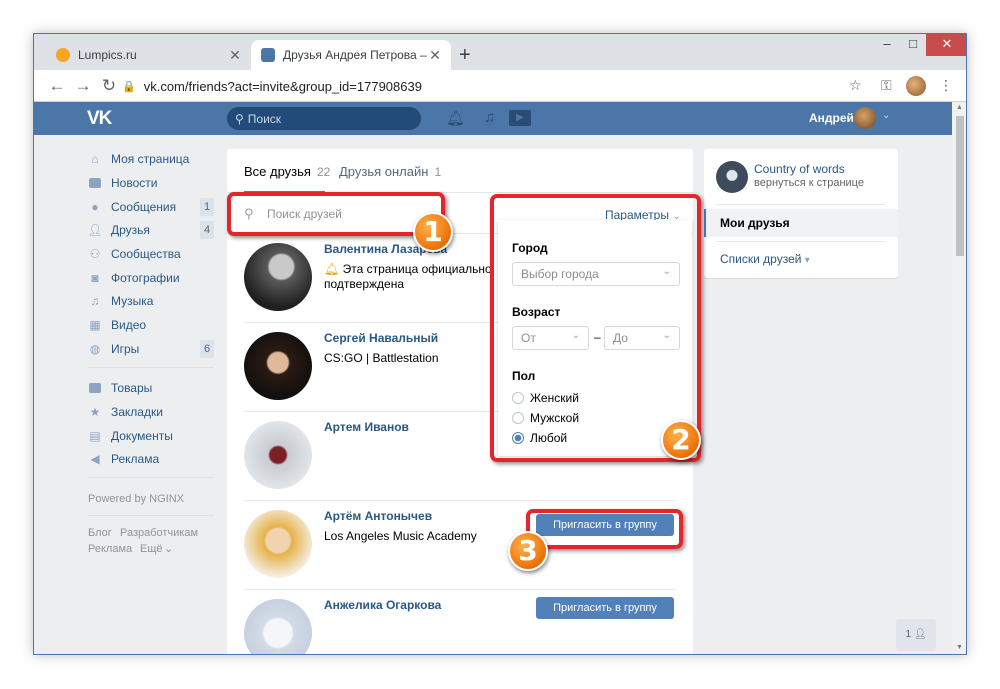  I want to click on bookmark-star-icon: ☆, so click(855, 85).